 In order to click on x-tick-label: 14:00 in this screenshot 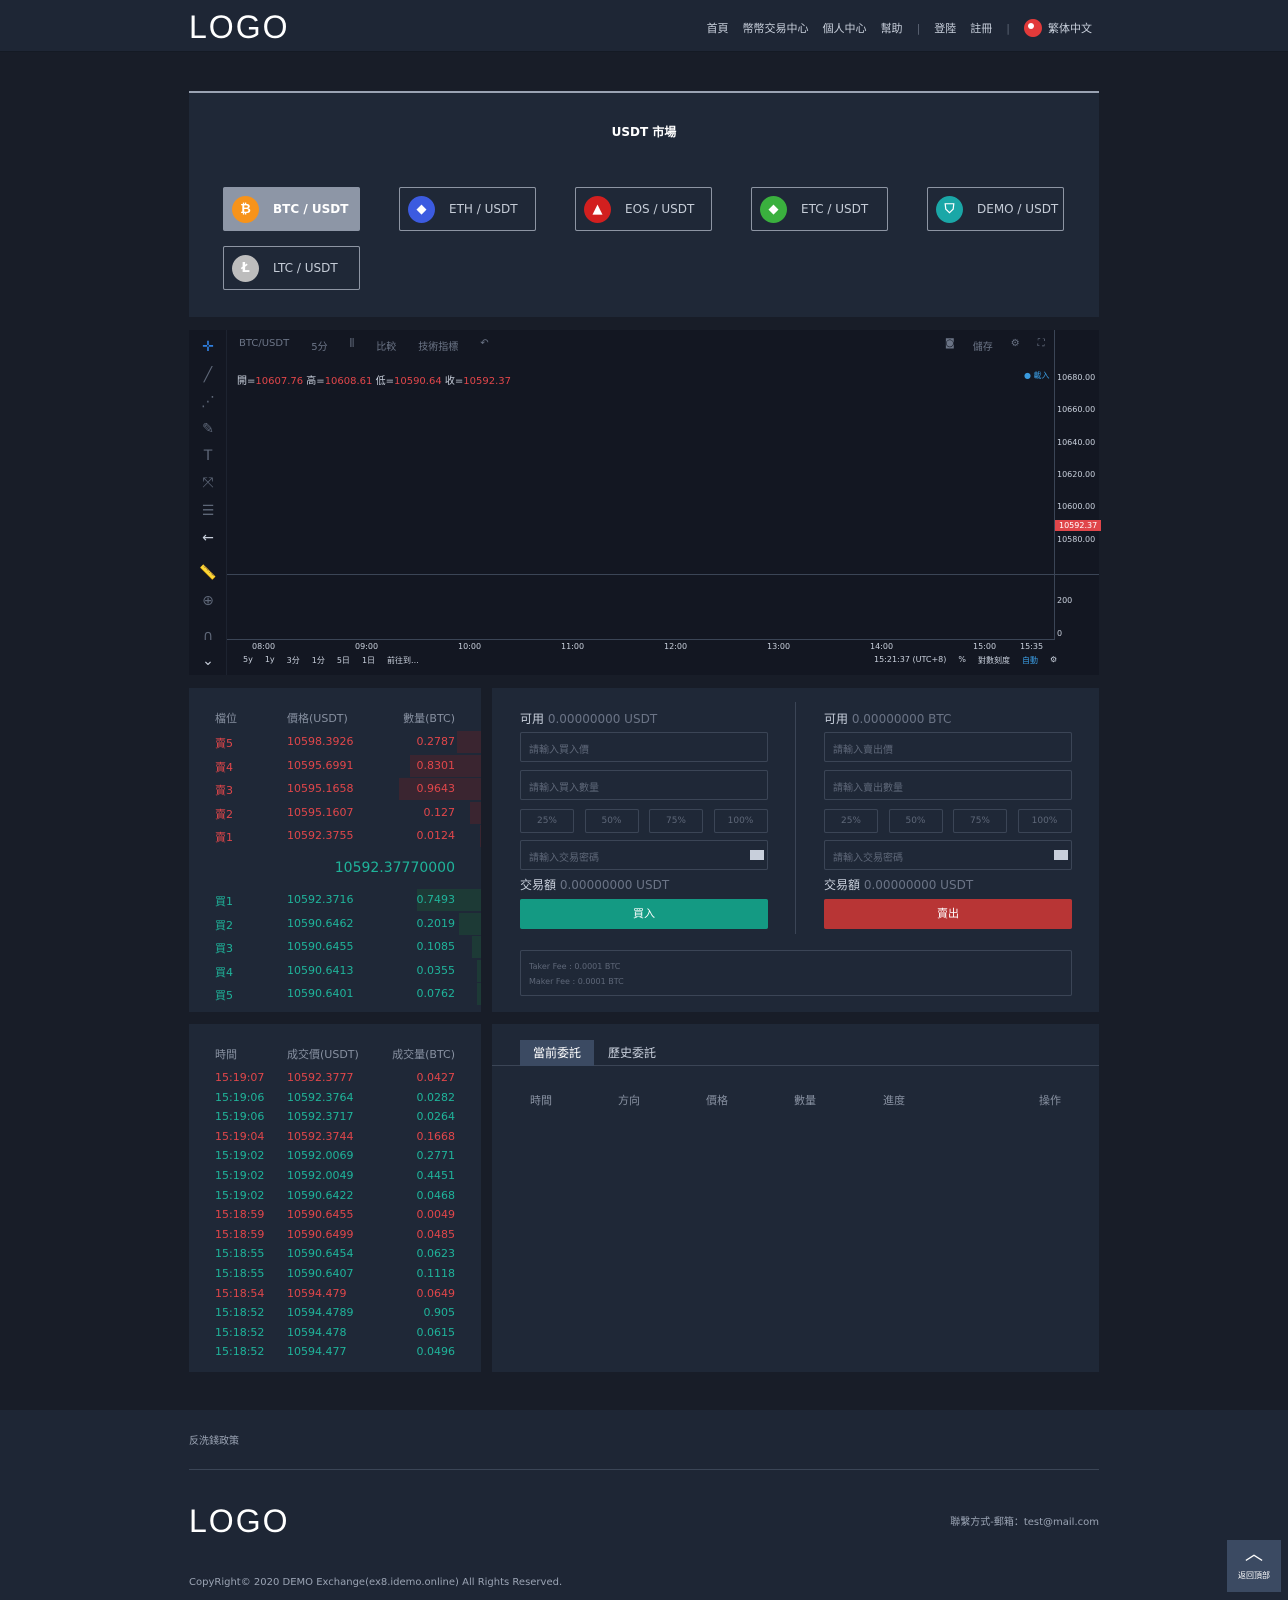, I will do `click(882, 646)`.